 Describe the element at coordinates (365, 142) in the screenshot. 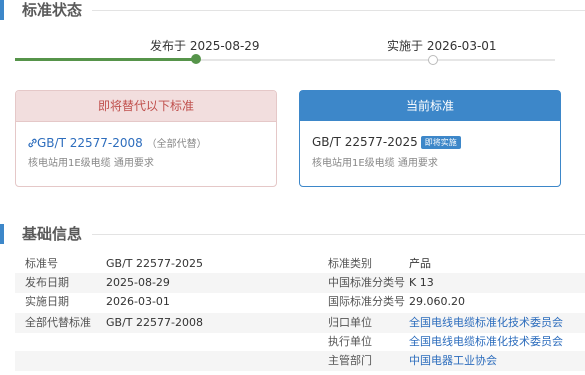

I see `current-standard-number: GB/T 22577-2025` at that location.